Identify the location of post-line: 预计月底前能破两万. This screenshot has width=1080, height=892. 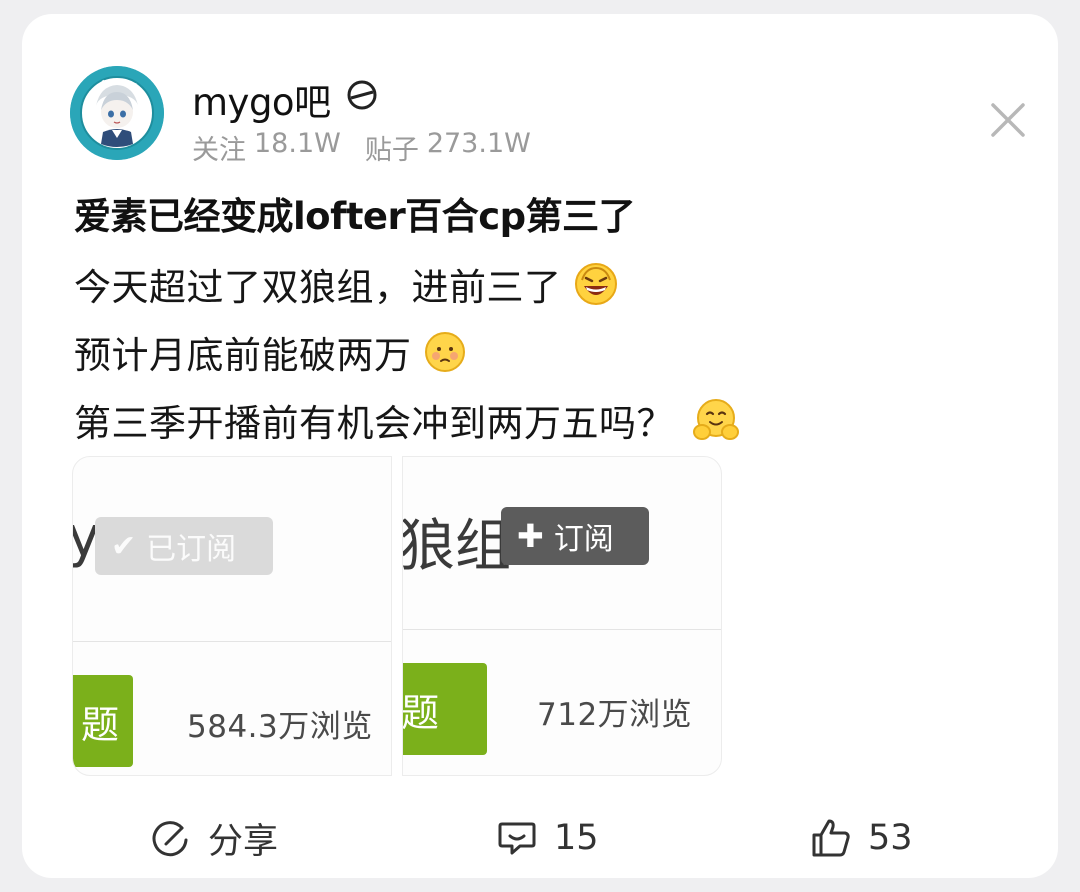
(407, 352).